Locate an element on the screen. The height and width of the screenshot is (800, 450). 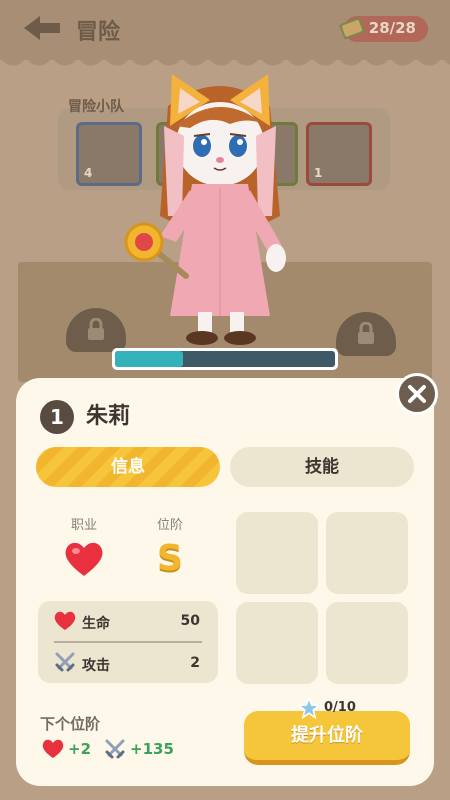
tab-skill: 技能 is located at coordinates (322, 467).